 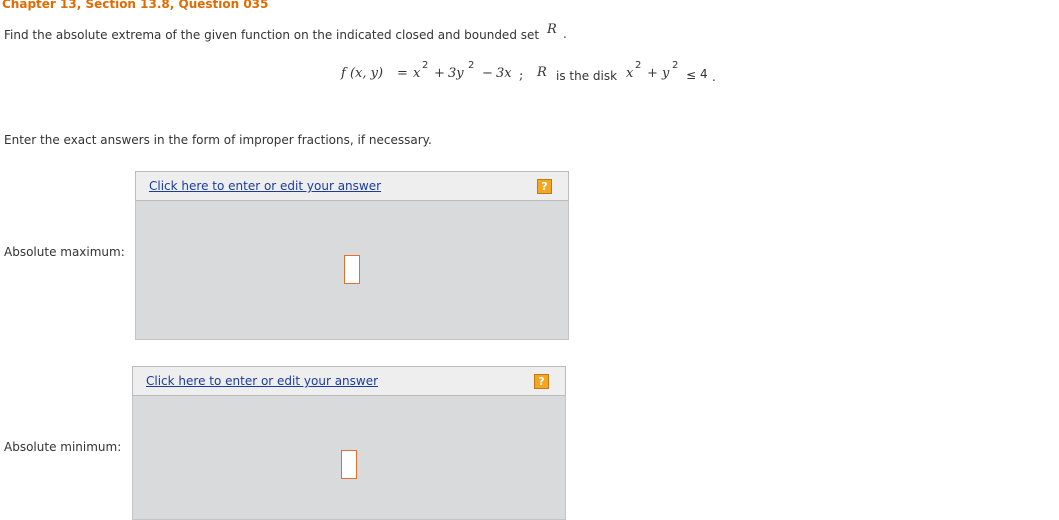 I want to click on disk-plus-sign: +, so click(x=652, y=73).